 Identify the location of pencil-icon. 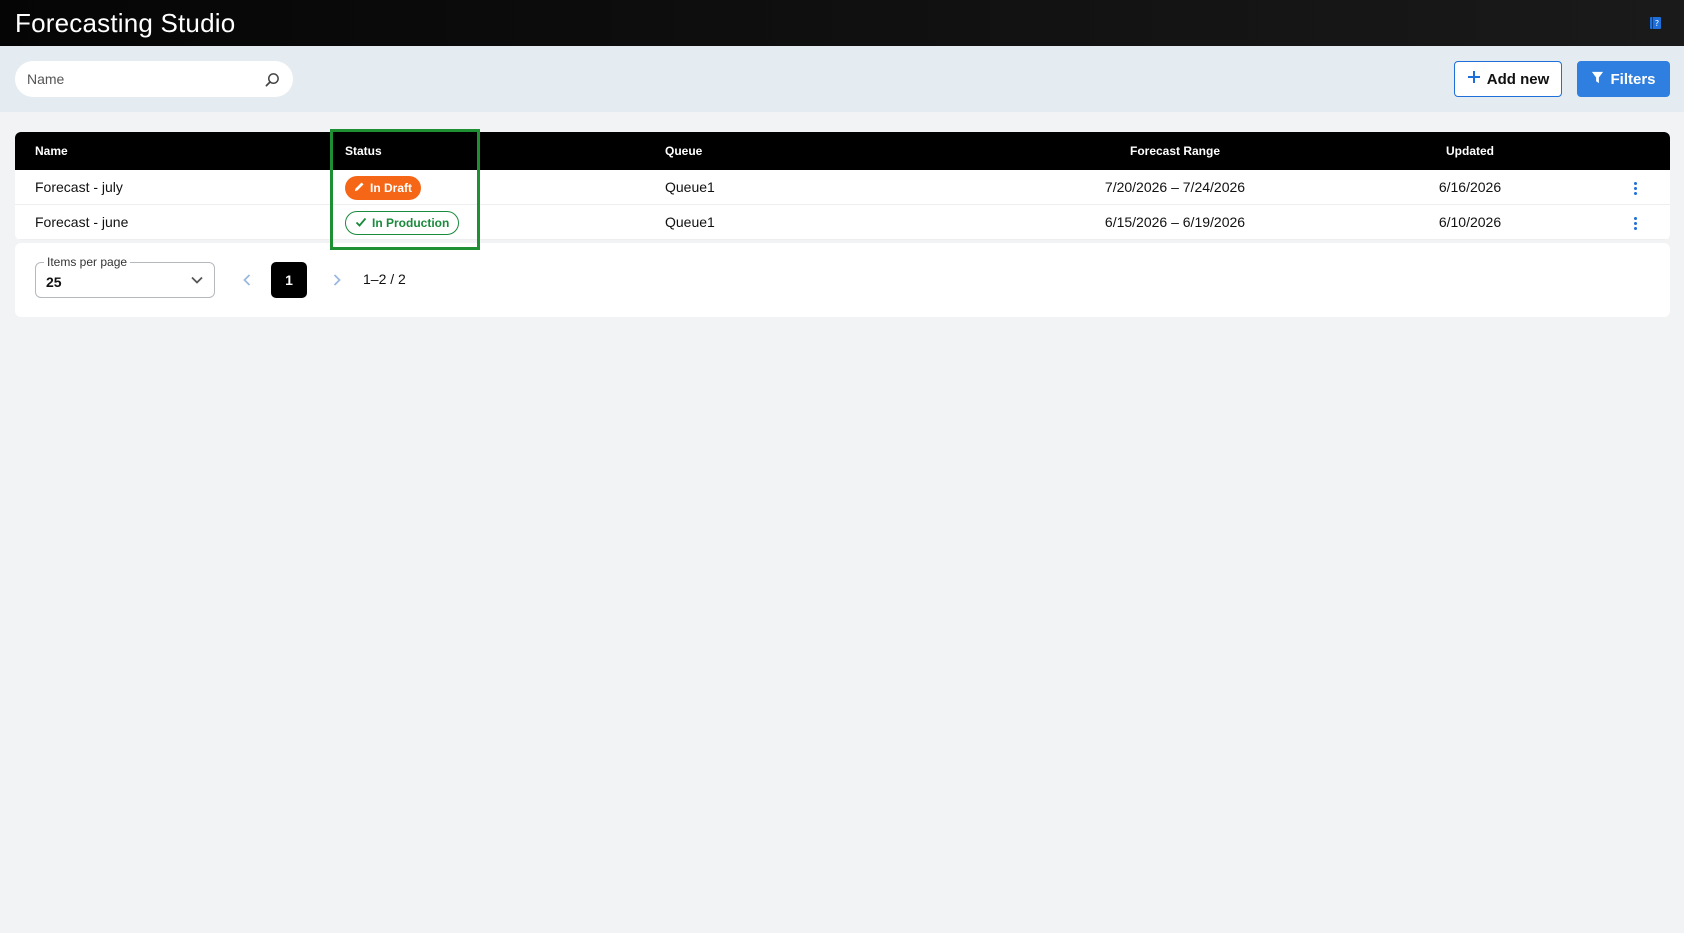
(359, 188).